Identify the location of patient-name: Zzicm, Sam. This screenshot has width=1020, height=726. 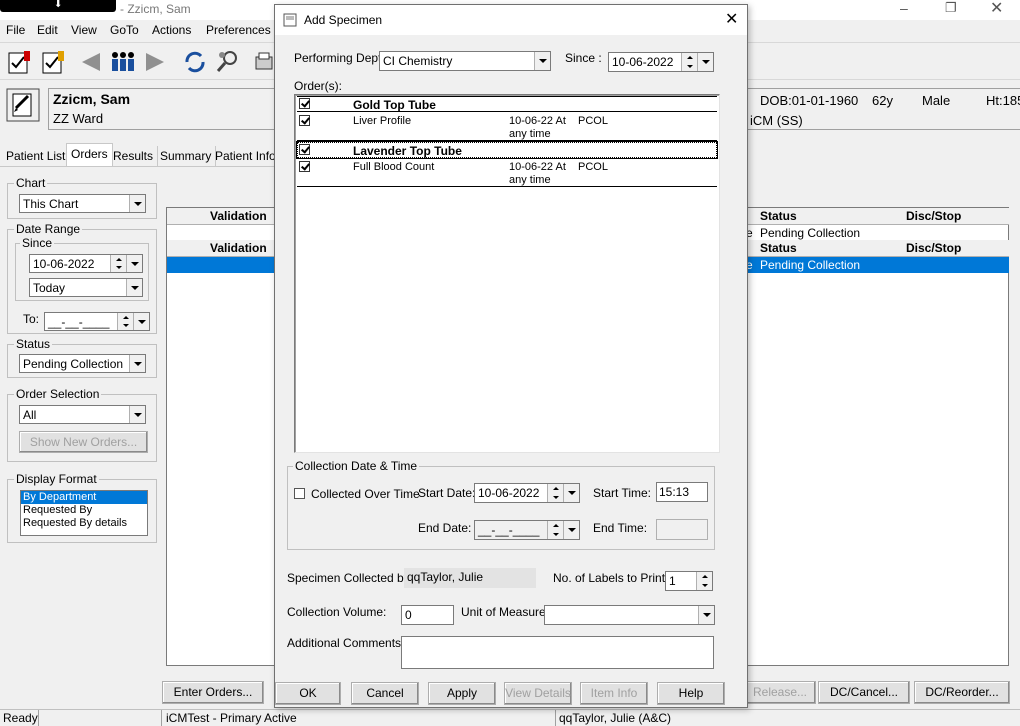
(92, 99).